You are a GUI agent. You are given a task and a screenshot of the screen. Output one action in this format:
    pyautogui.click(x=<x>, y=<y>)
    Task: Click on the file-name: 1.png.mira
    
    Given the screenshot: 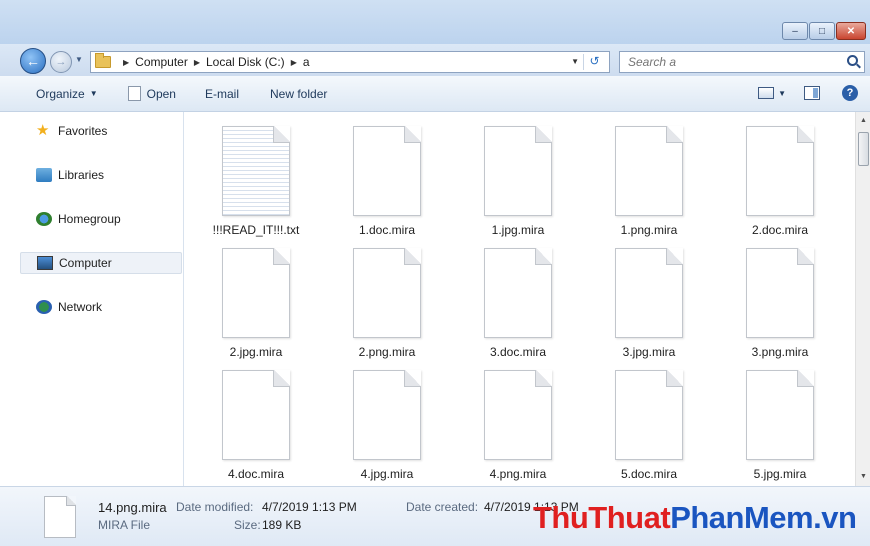 What is the action you would take?
    pyautogui.click(x=649, y=230)
    